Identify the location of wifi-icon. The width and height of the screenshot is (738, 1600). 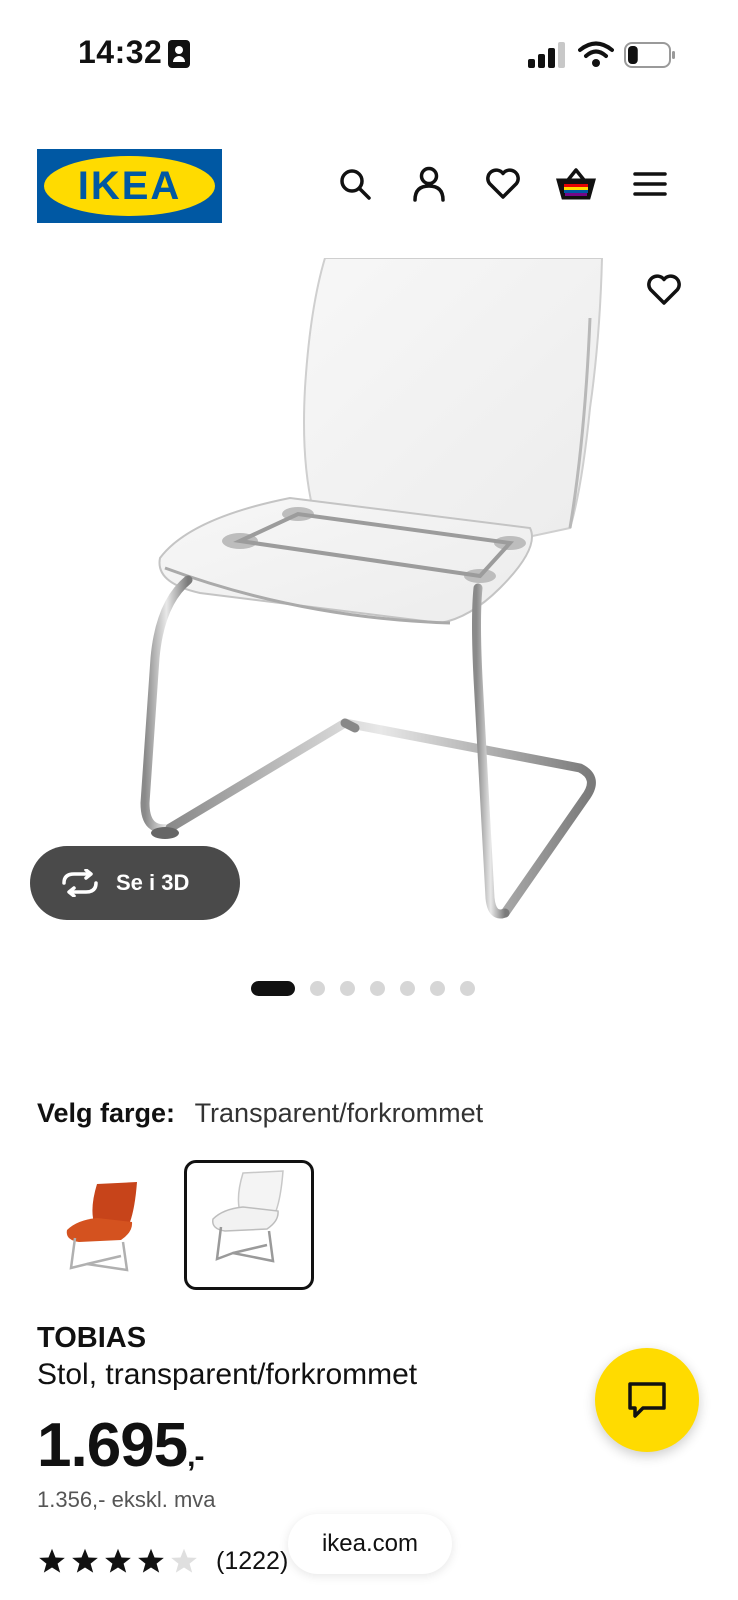
(596, 54).